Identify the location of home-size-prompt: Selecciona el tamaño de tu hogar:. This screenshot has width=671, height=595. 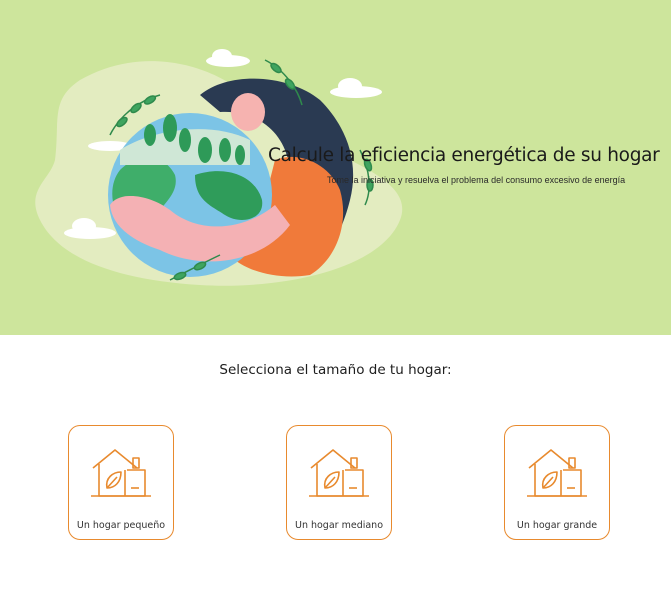
(335, 370).